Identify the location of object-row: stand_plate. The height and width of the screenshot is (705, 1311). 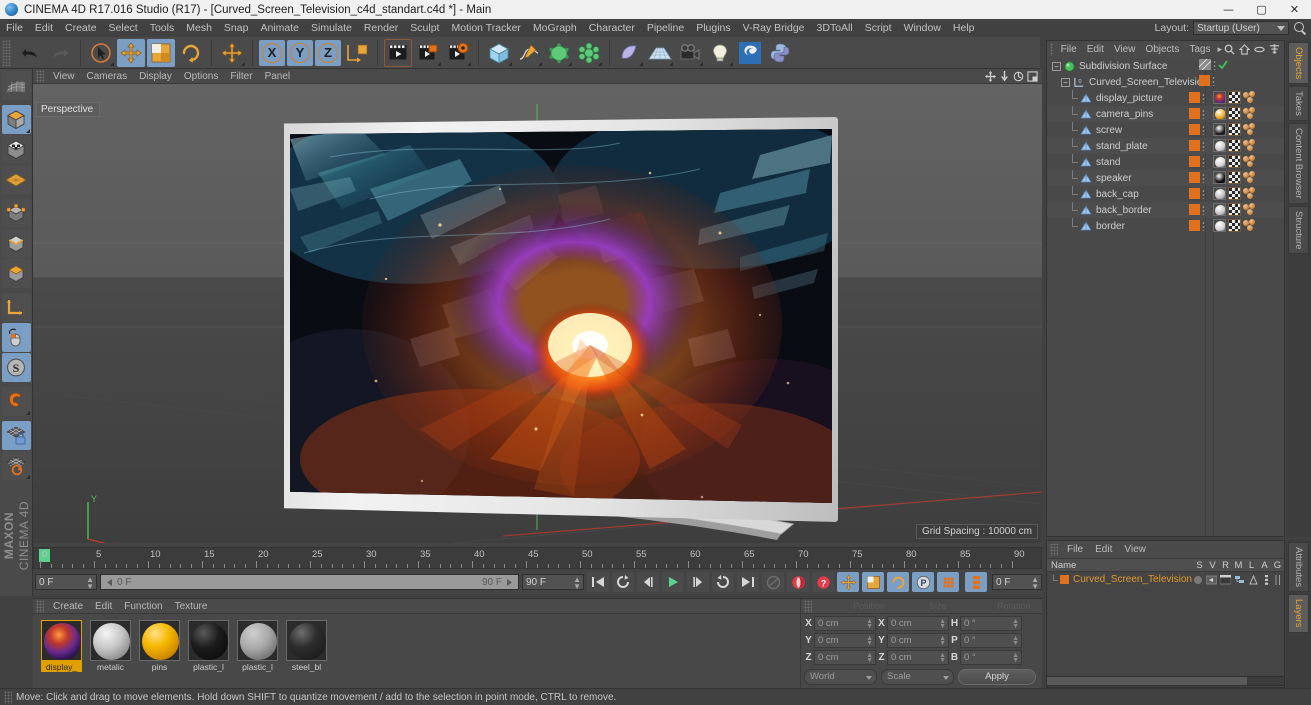
(1165, 145).